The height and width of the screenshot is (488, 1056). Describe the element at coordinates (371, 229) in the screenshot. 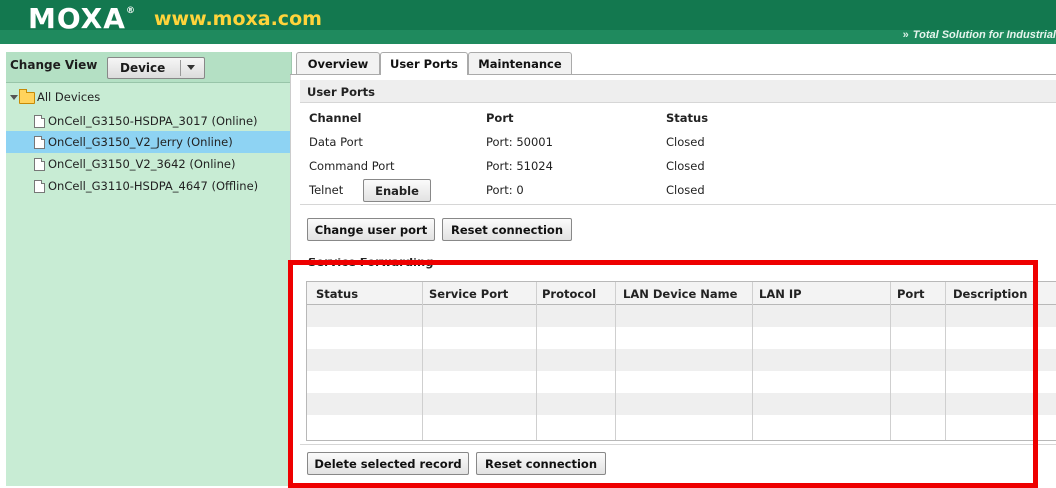

I see `change-user-port-button: Change user port` at that location.